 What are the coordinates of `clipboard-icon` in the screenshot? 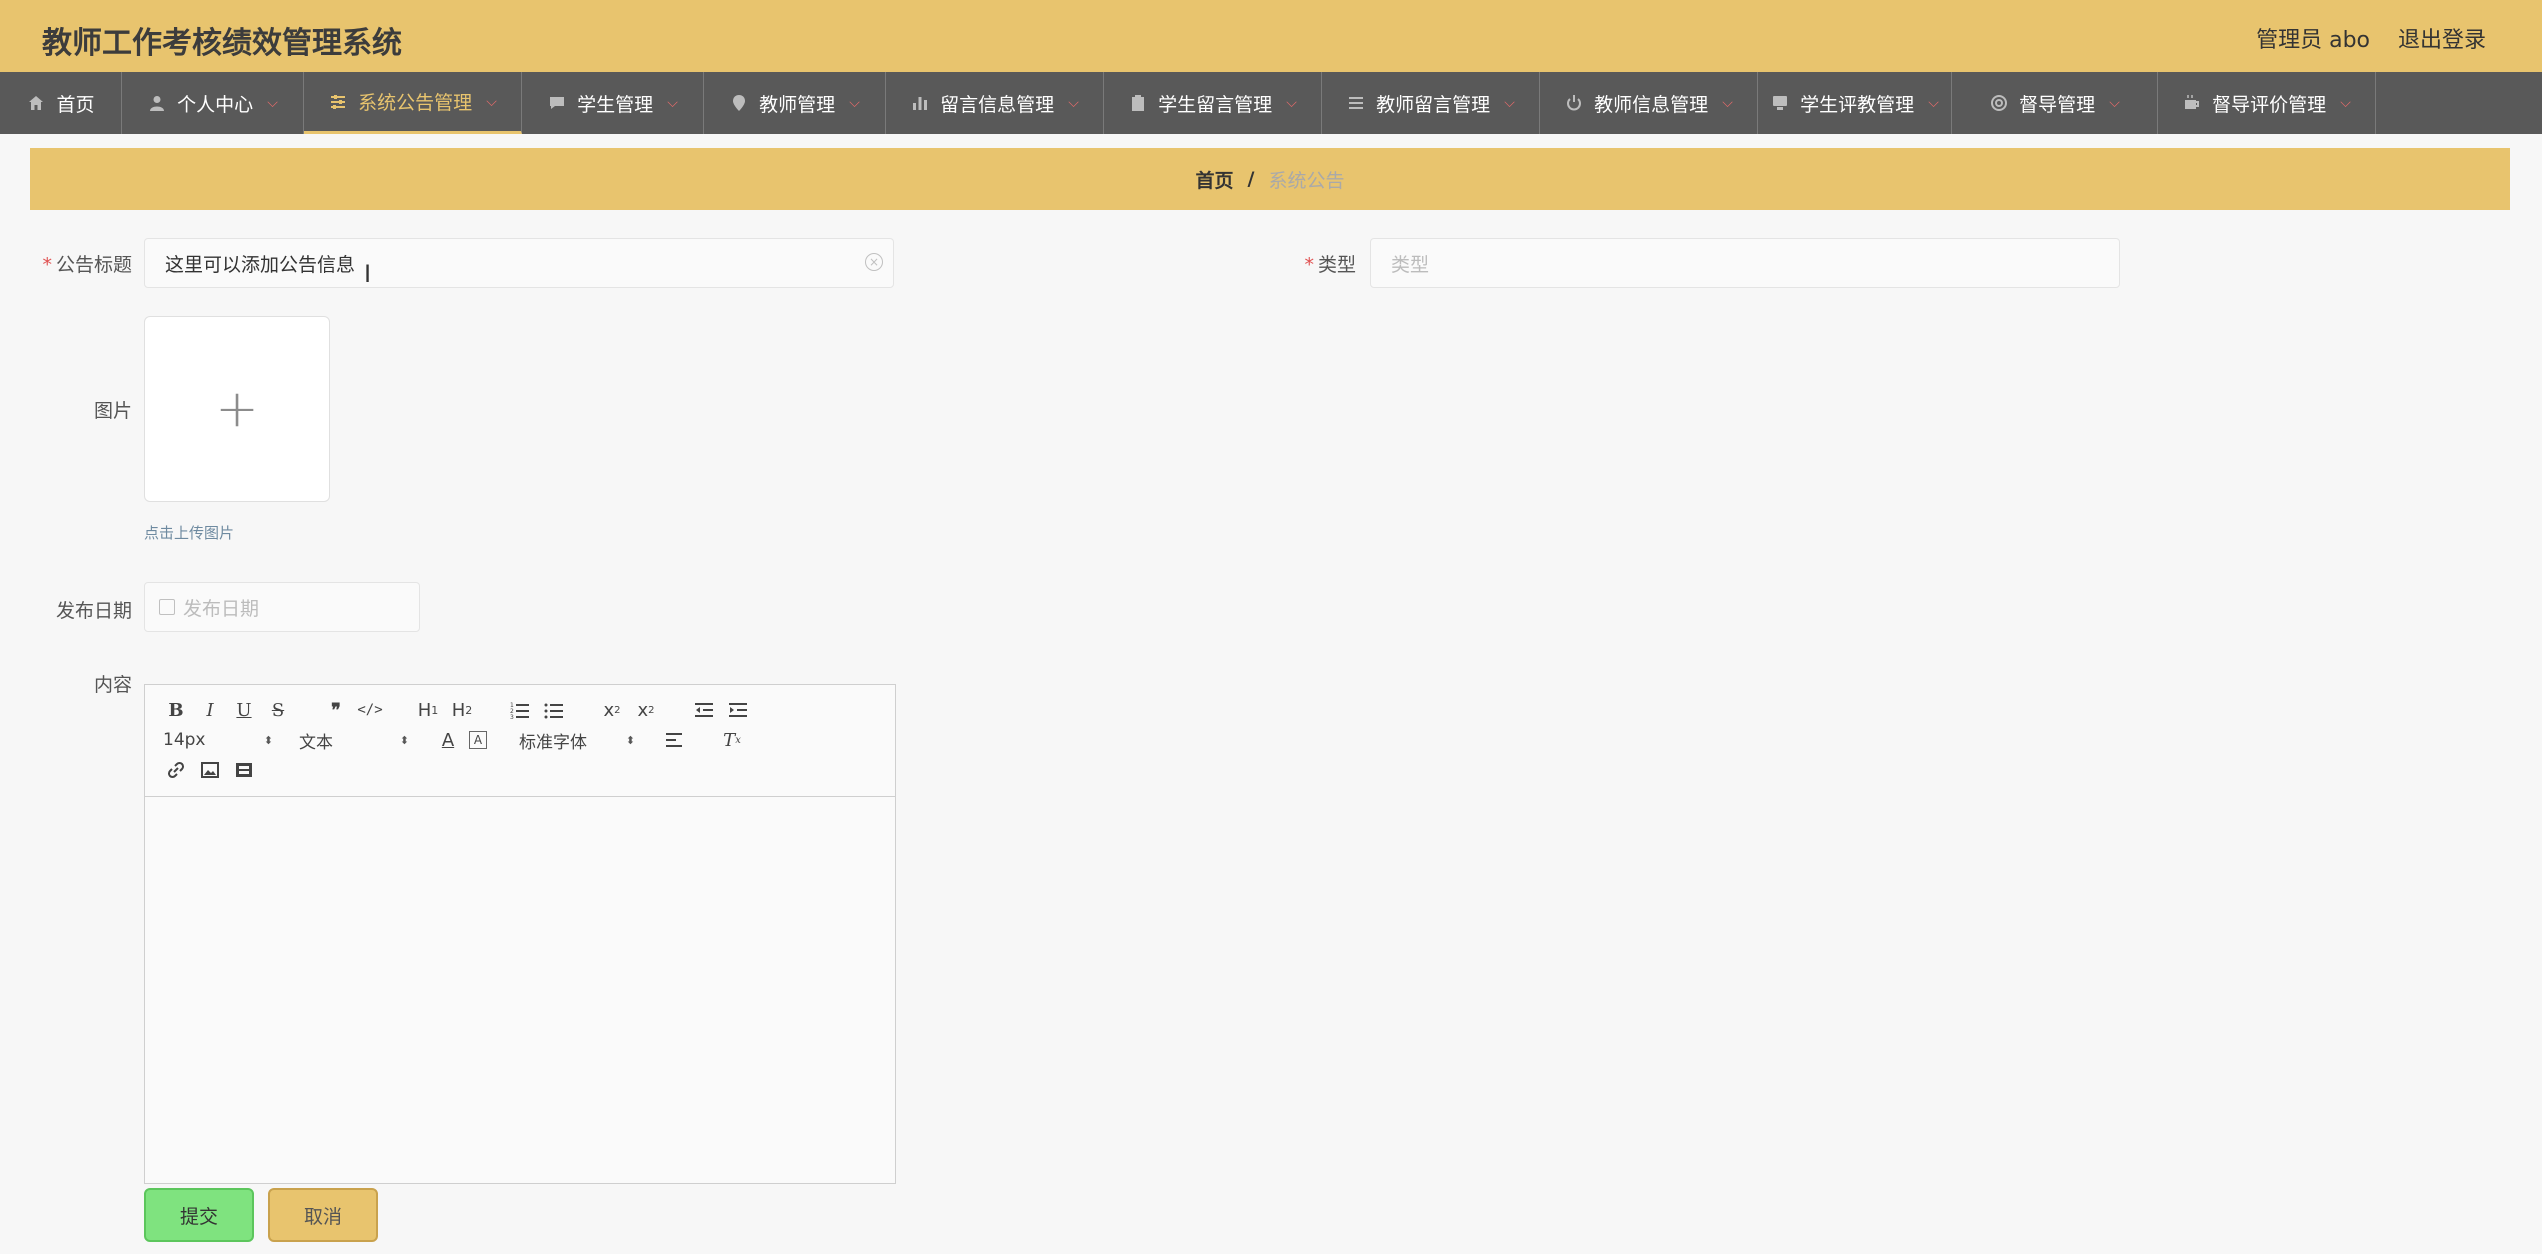 It's located at (1138, 103).